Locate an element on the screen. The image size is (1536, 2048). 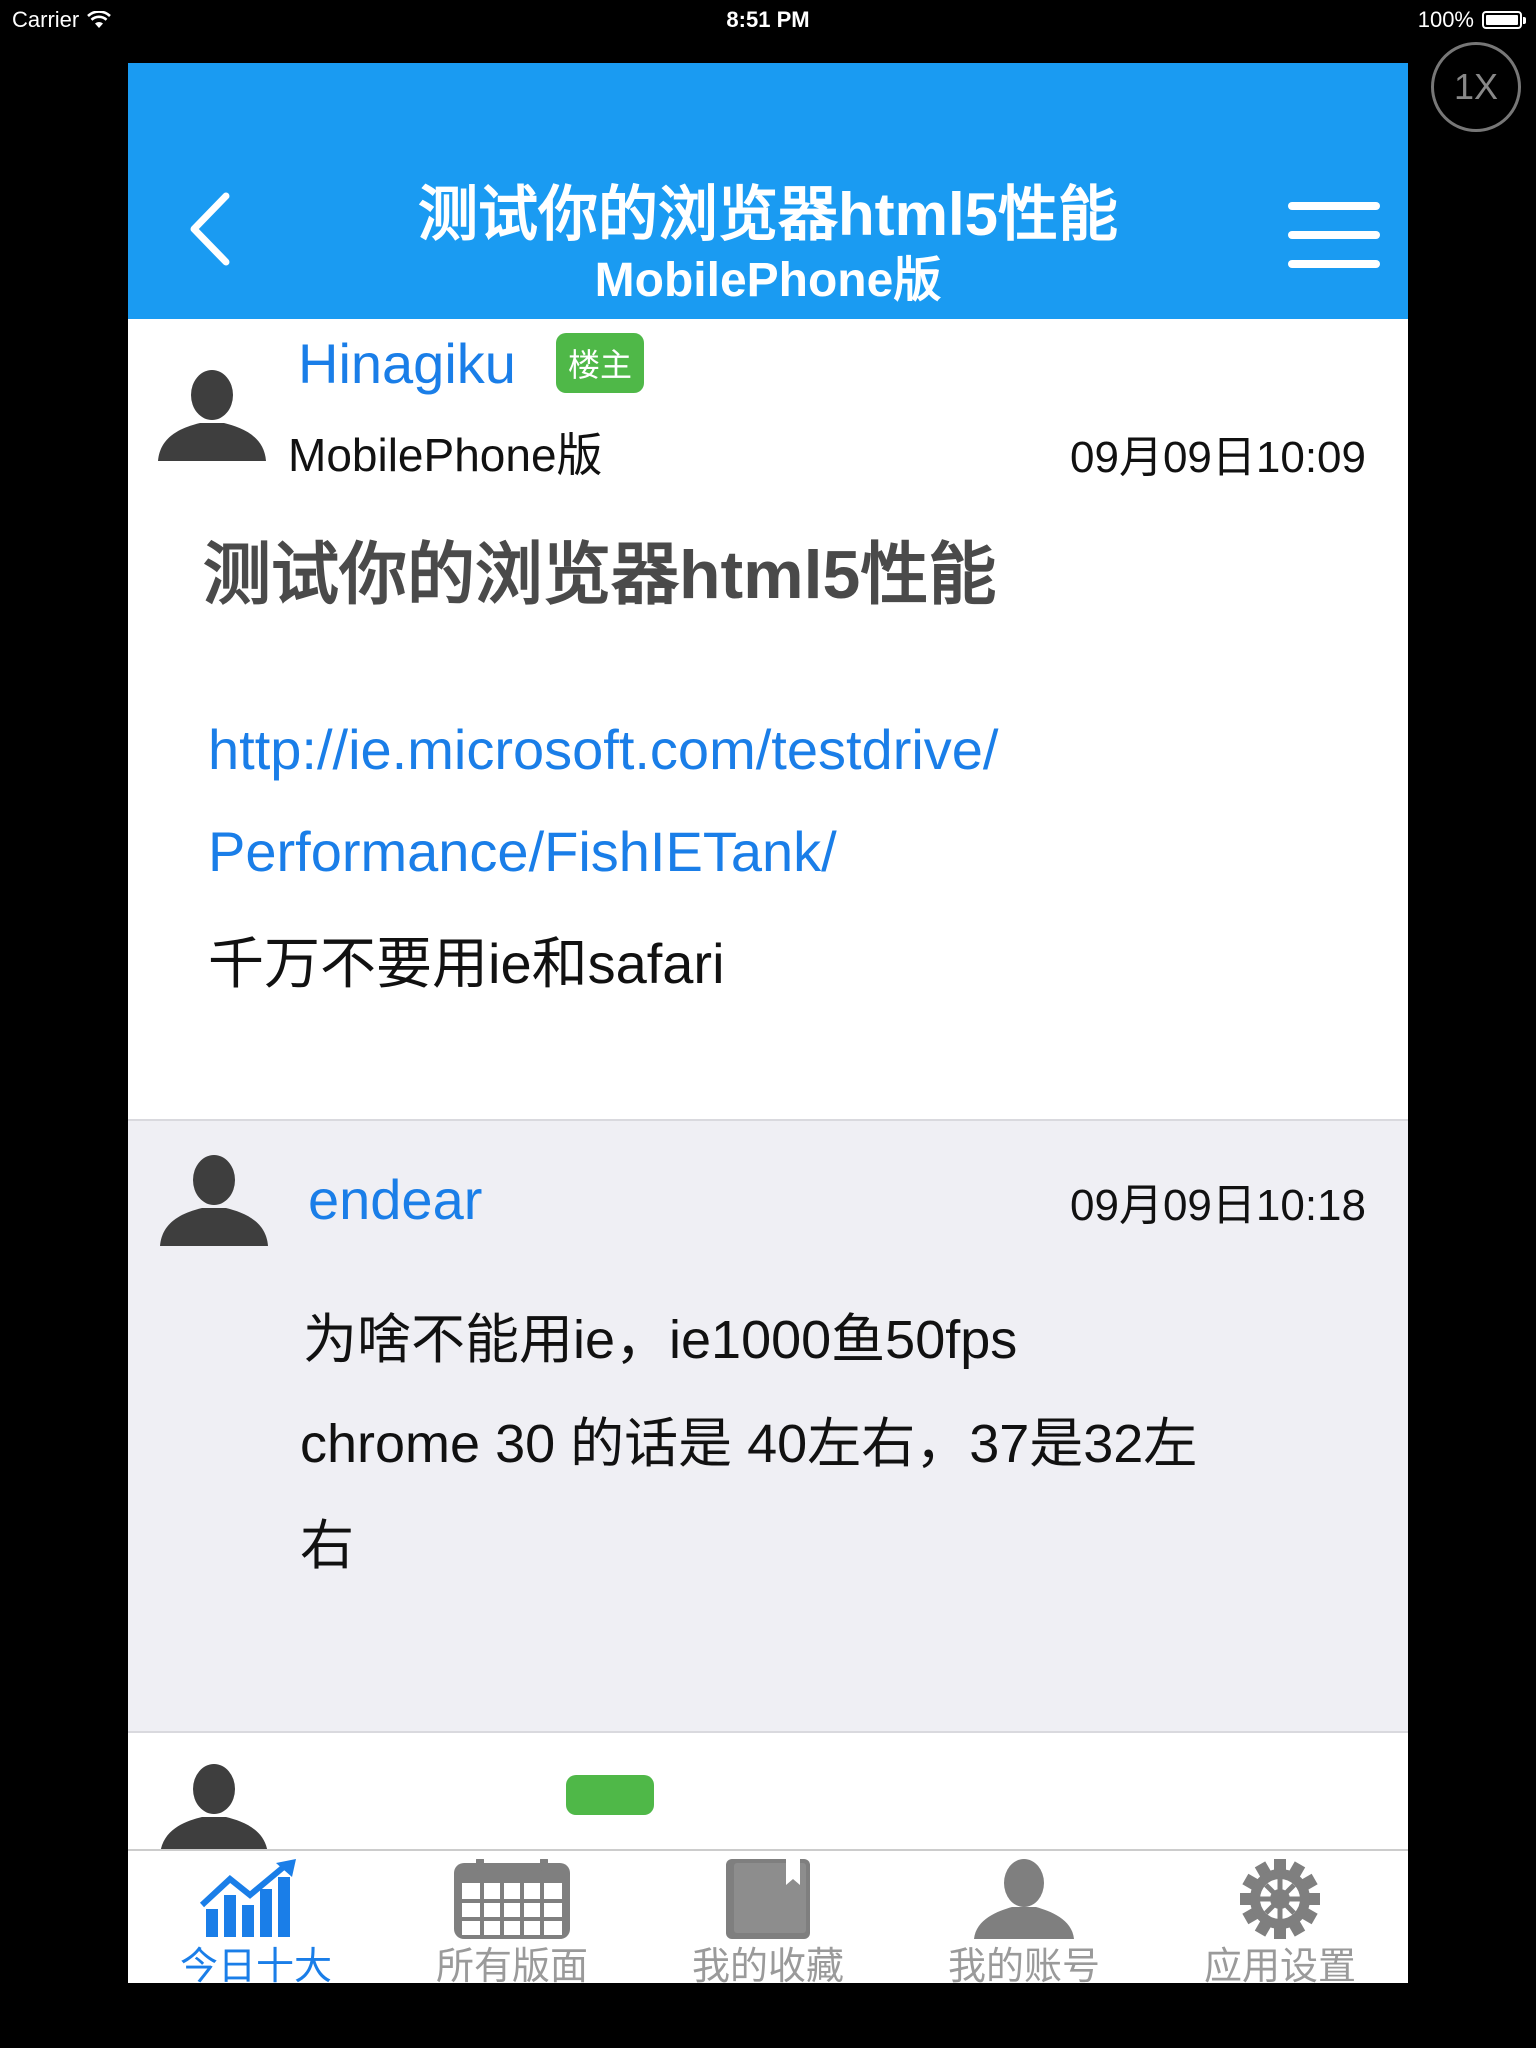
author-name: endear is located at coordinates (395, 1199).